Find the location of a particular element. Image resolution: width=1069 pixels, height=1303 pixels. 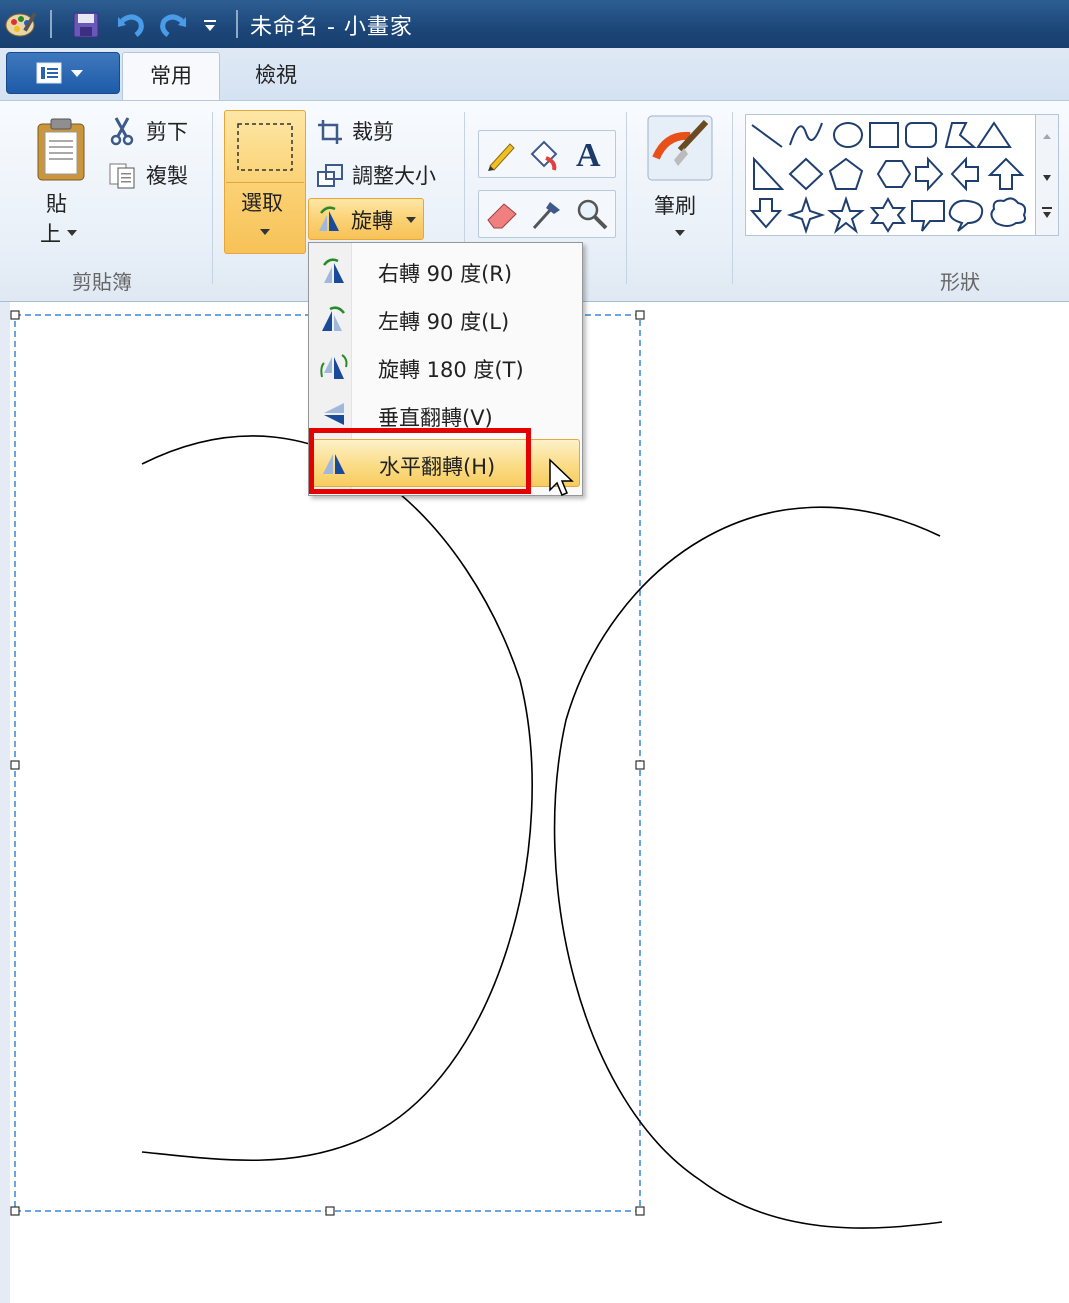

resize-icon is located at coordinates (330, 175).